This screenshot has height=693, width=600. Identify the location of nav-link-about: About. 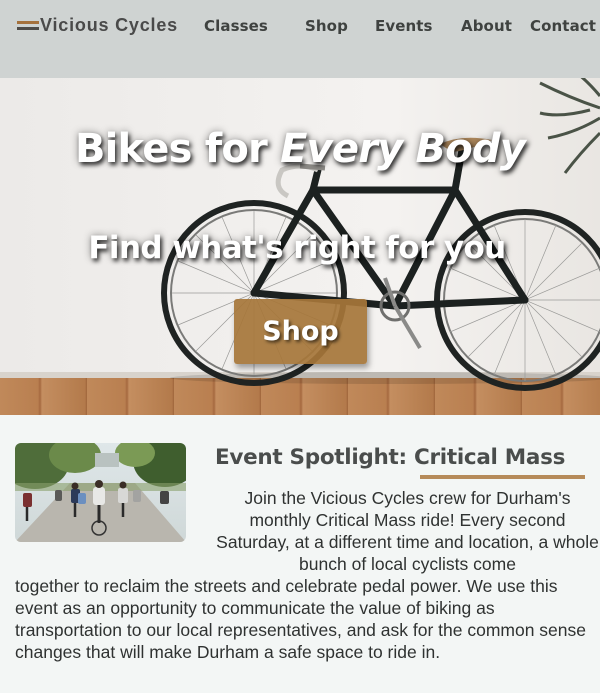
(486, 26).